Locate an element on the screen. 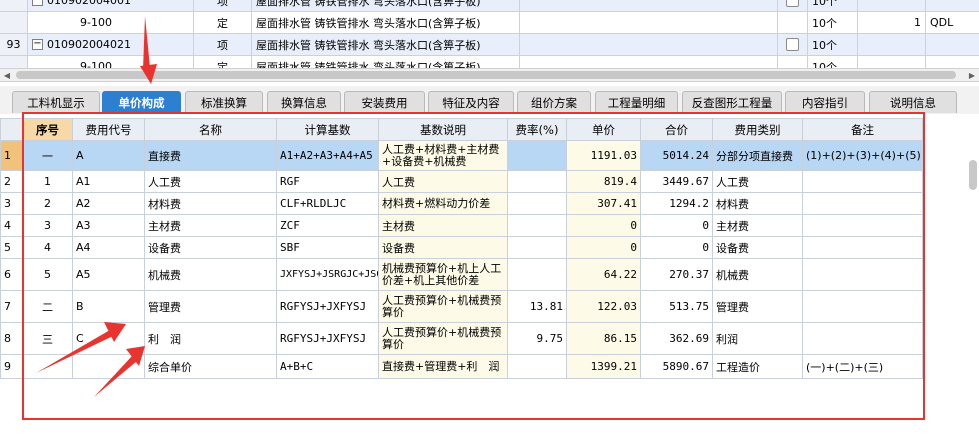 This screenshot has height=439, width=979. column-header-price: 单价 is located at coordinates (603, 129).